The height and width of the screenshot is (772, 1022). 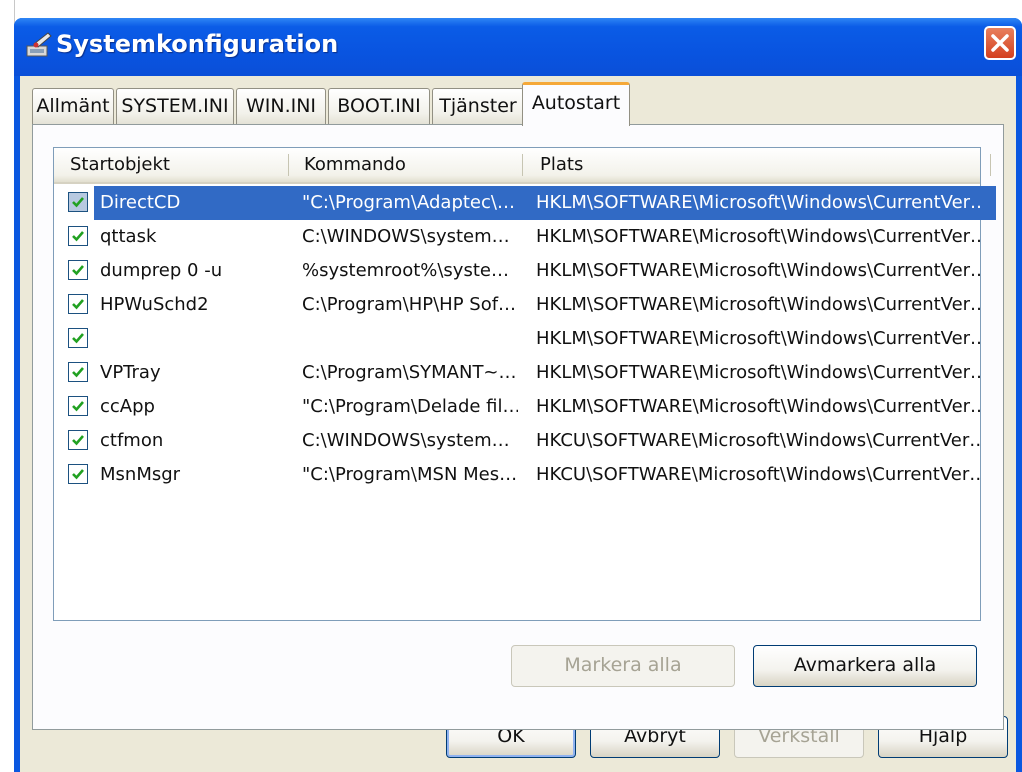 What do you see at coordinates (623, 666) in the screenshot?
I see `select-all-button: Markera alla` at bounding box center [623, 666].